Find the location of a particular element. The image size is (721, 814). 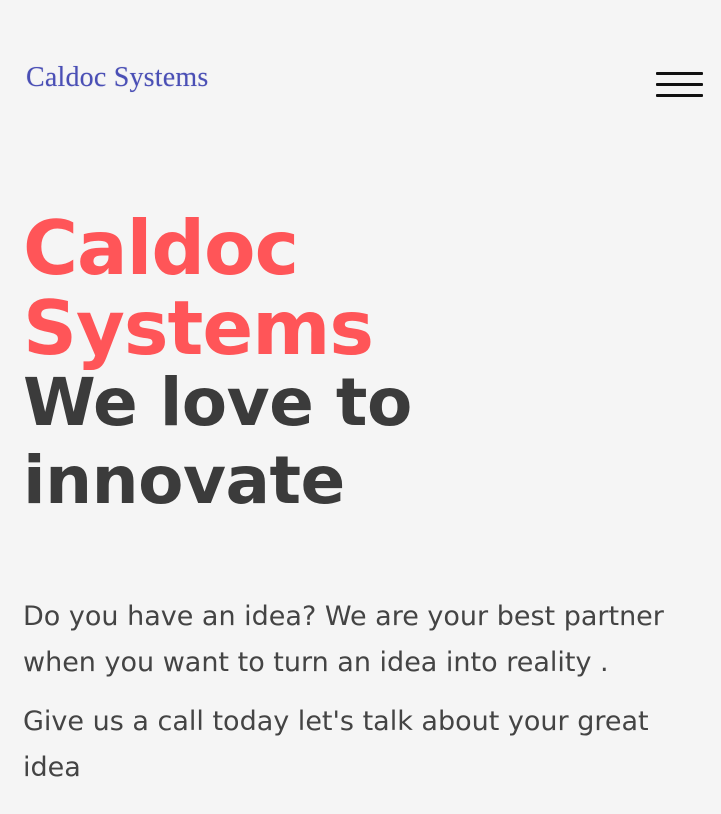

hamburger-menu-button is located at coordinates (679, 85).